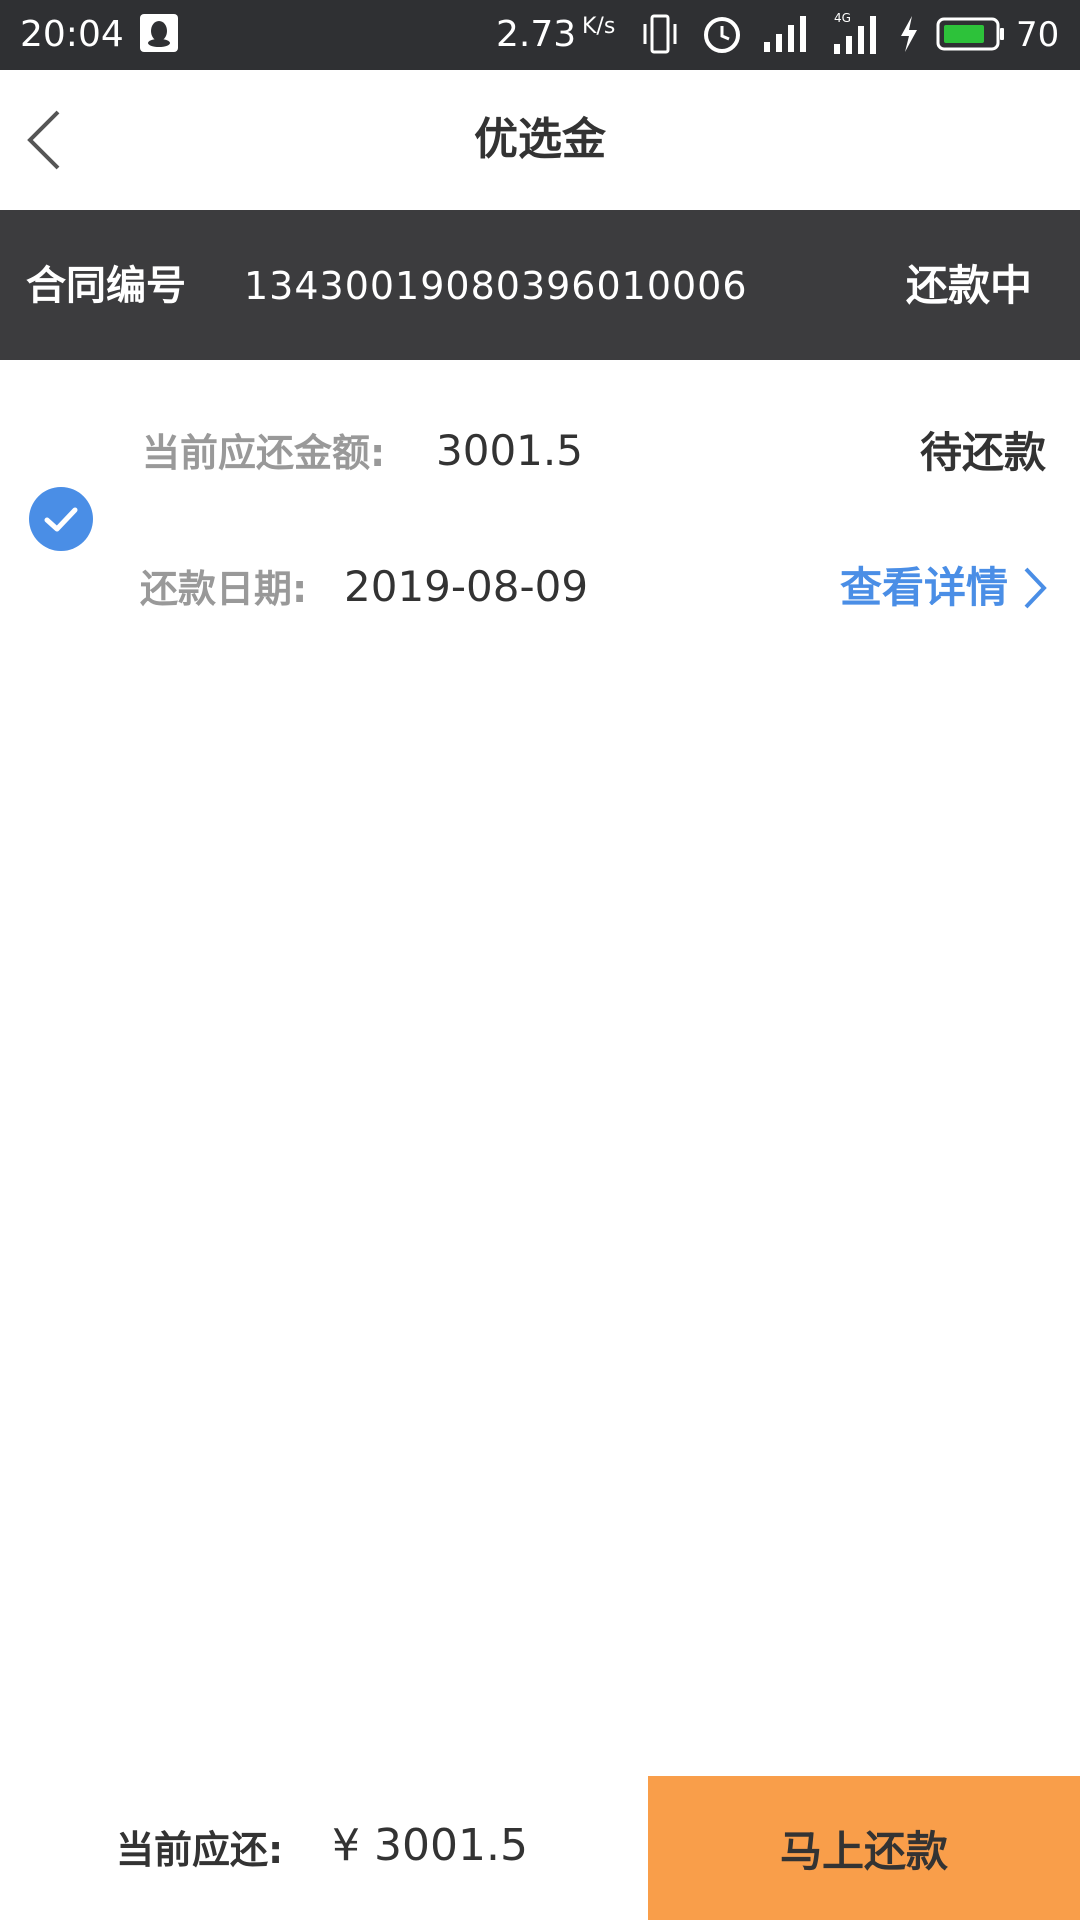  What do you see at coordinates (61, 519) in the screenshot?
I see `checkbox-checked-icon` at bounding box center [61, 519].